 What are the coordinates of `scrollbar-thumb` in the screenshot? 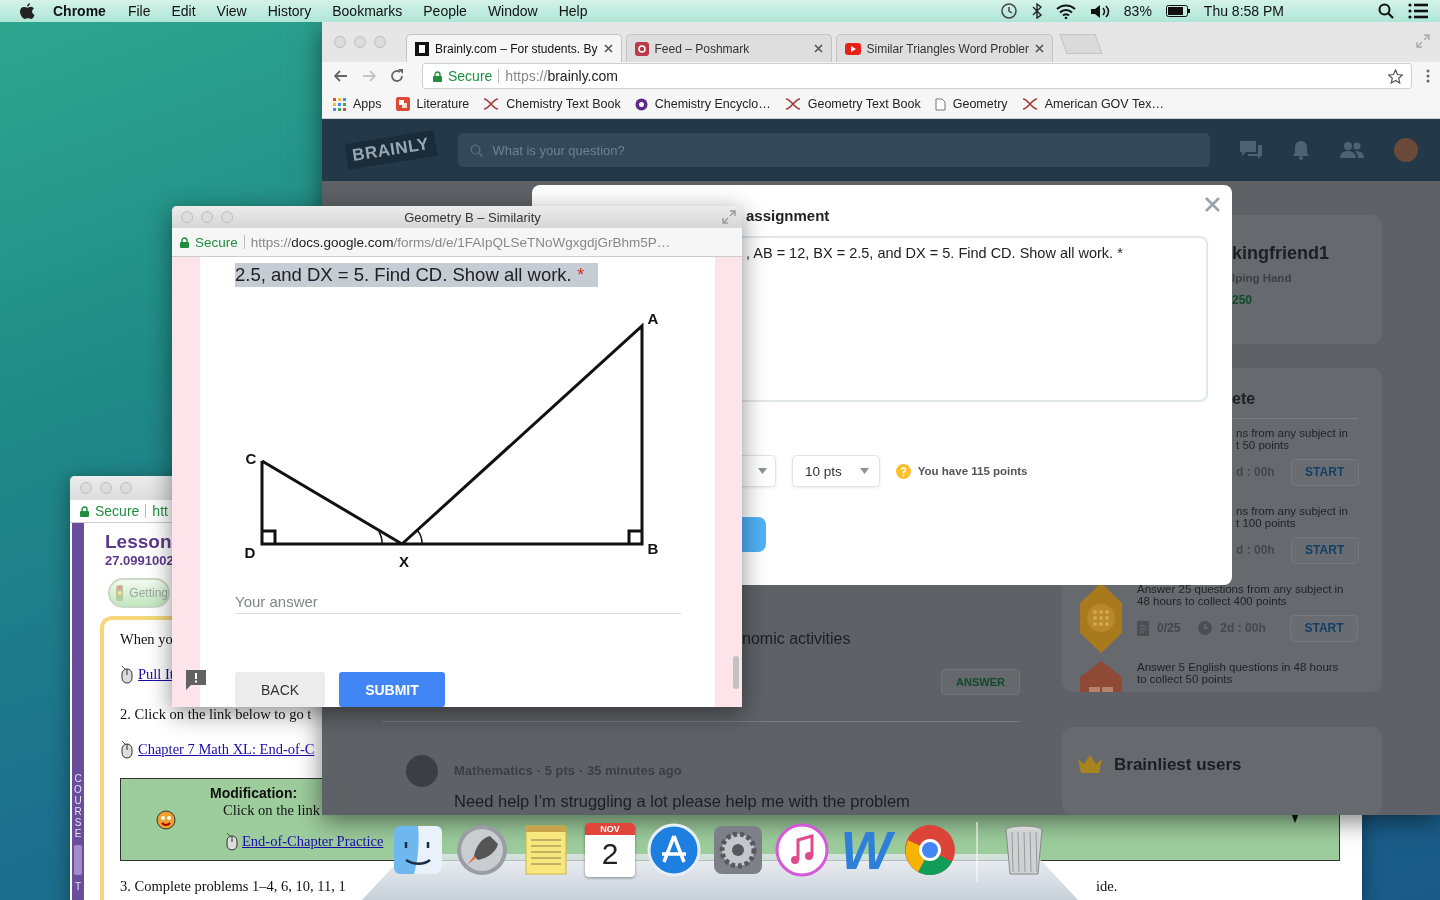 It's located at (736, 672).